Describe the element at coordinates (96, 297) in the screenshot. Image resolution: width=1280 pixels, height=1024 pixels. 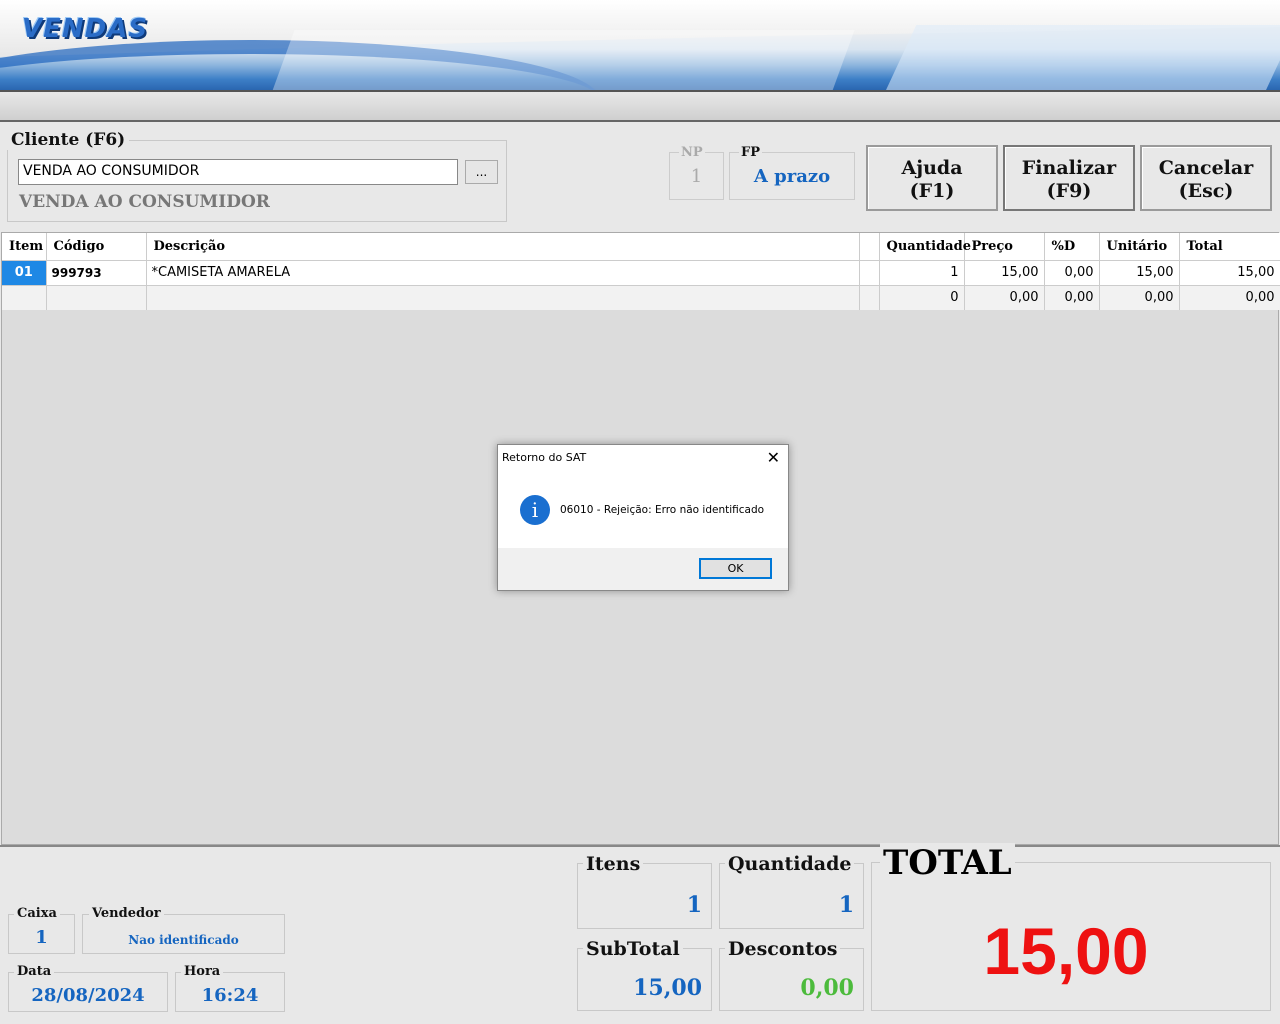
I see `cell-codigo` at that location.